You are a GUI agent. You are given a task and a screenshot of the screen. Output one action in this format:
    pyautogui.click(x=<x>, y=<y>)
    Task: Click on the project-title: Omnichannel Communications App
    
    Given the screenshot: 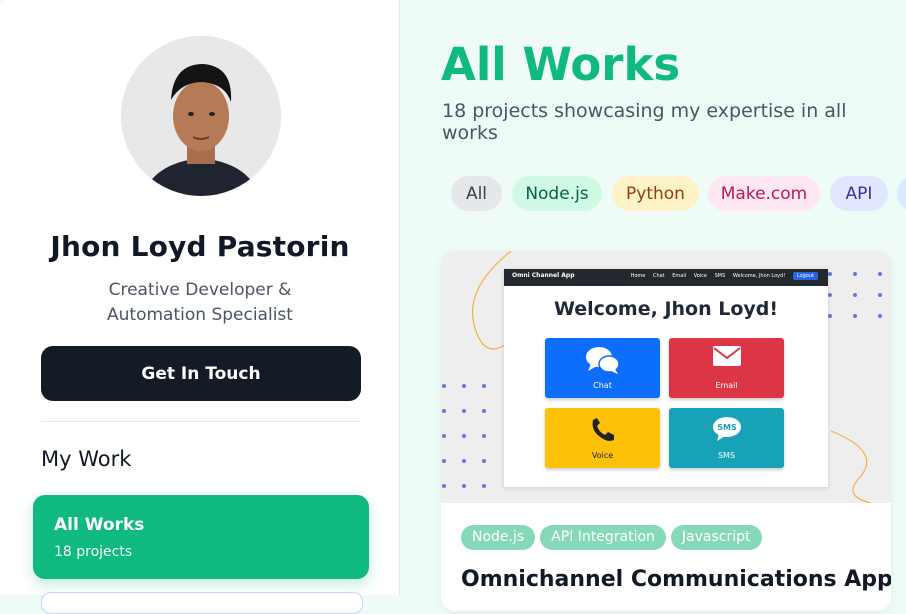 What is the action you would take?
    pyautogui.click(x=676, y=579)
    